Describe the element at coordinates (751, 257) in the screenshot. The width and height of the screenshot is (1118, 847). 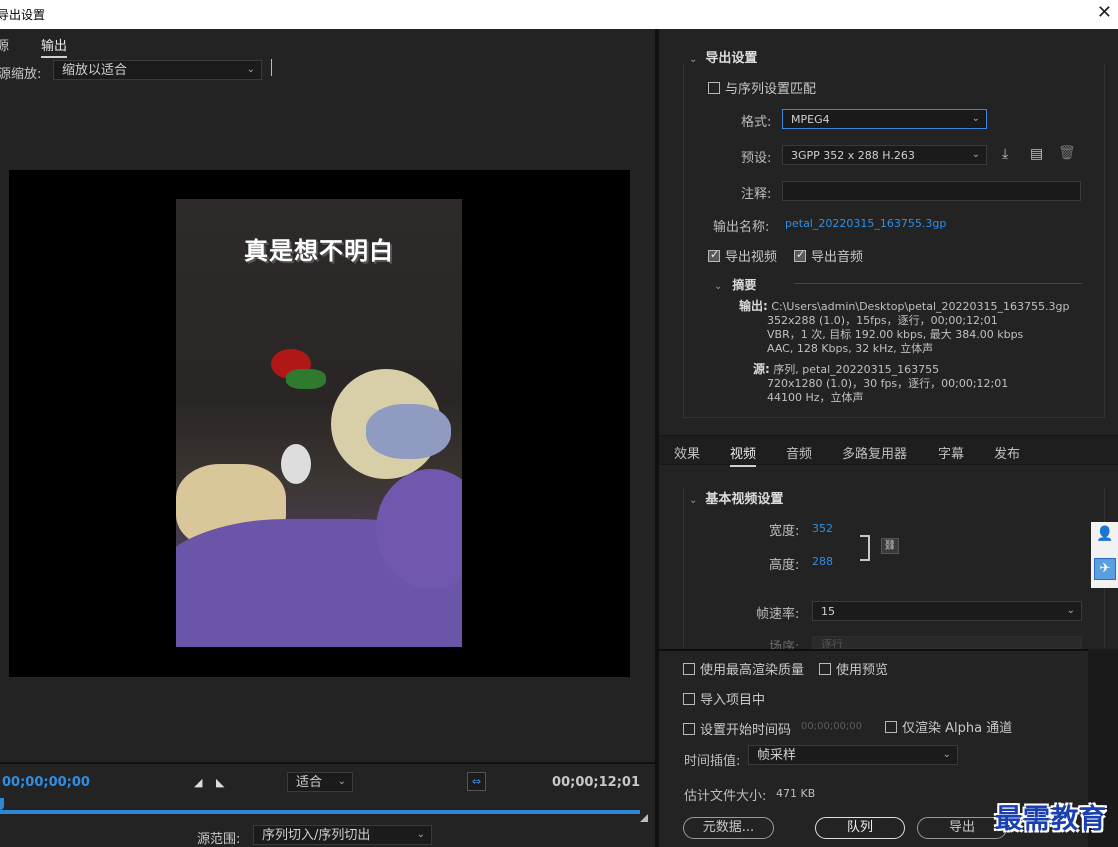
I see `export-video-label: 导出视频` at that location.